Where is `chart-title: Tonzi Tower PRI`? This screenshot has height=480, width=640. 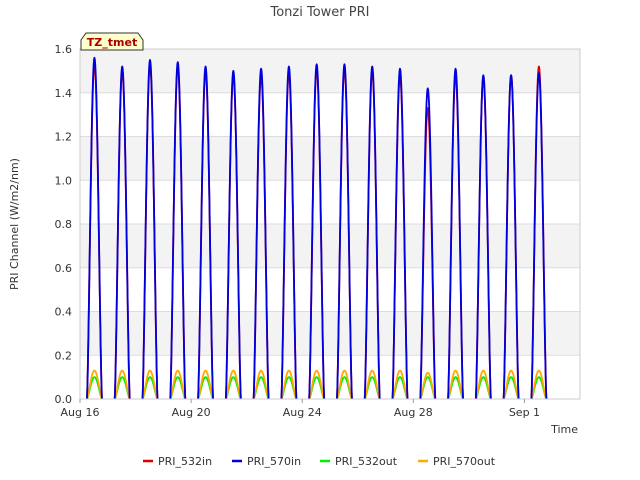
chart-title: Tonzi Tower PRI is located at coordinates (320, 12).